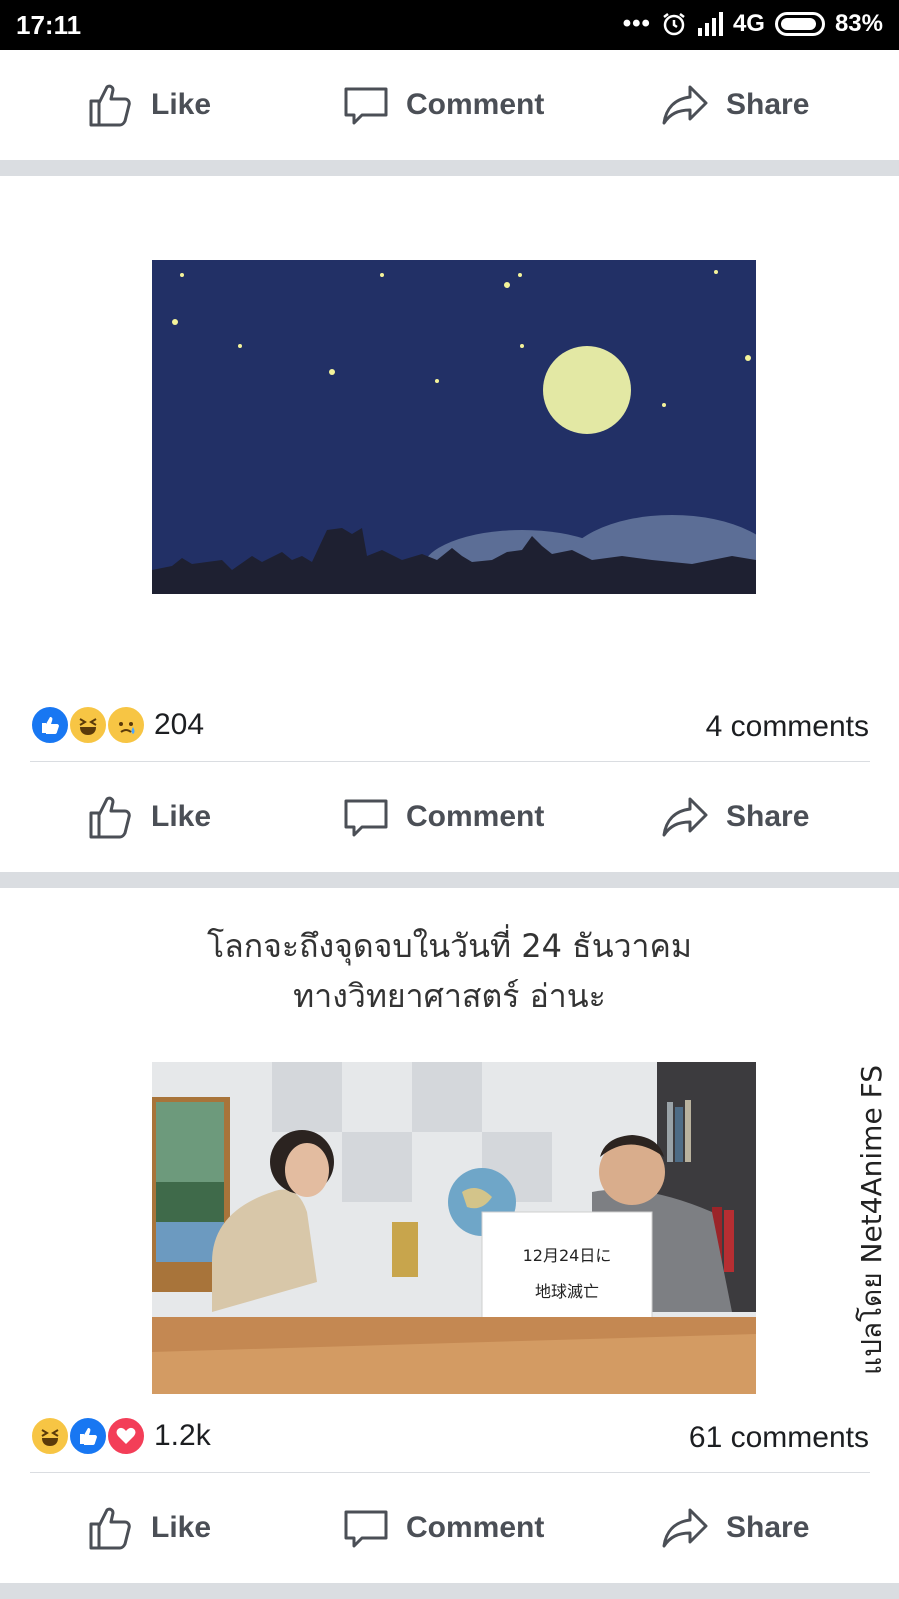 The height and width of the screenshot is (1599, 899). I want to click on post-caption-line2: ทางวิทยาศาสตร์ อ่านะ, so click(449, 996).